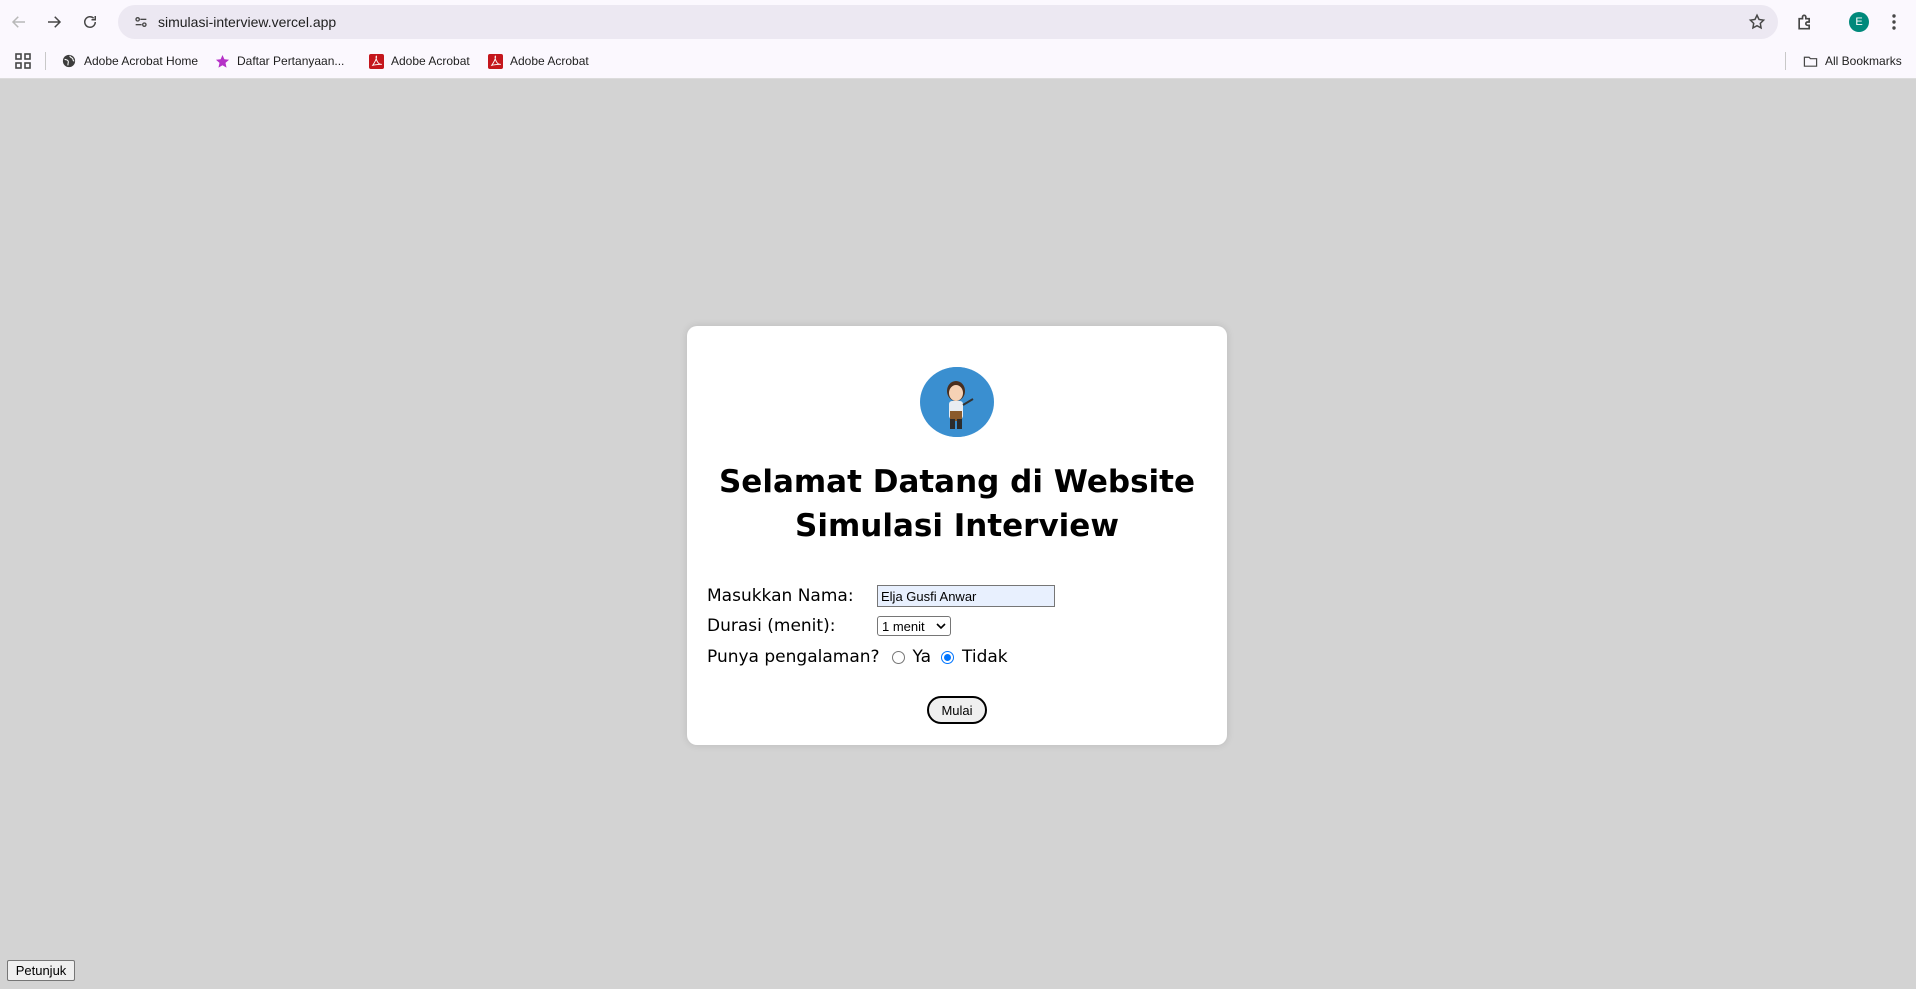 The height and width of the screenshot is (989, 1916). Describe the element at coordinates (23, 61) in the screenshot. I see `apps-grid-icon` at that location.